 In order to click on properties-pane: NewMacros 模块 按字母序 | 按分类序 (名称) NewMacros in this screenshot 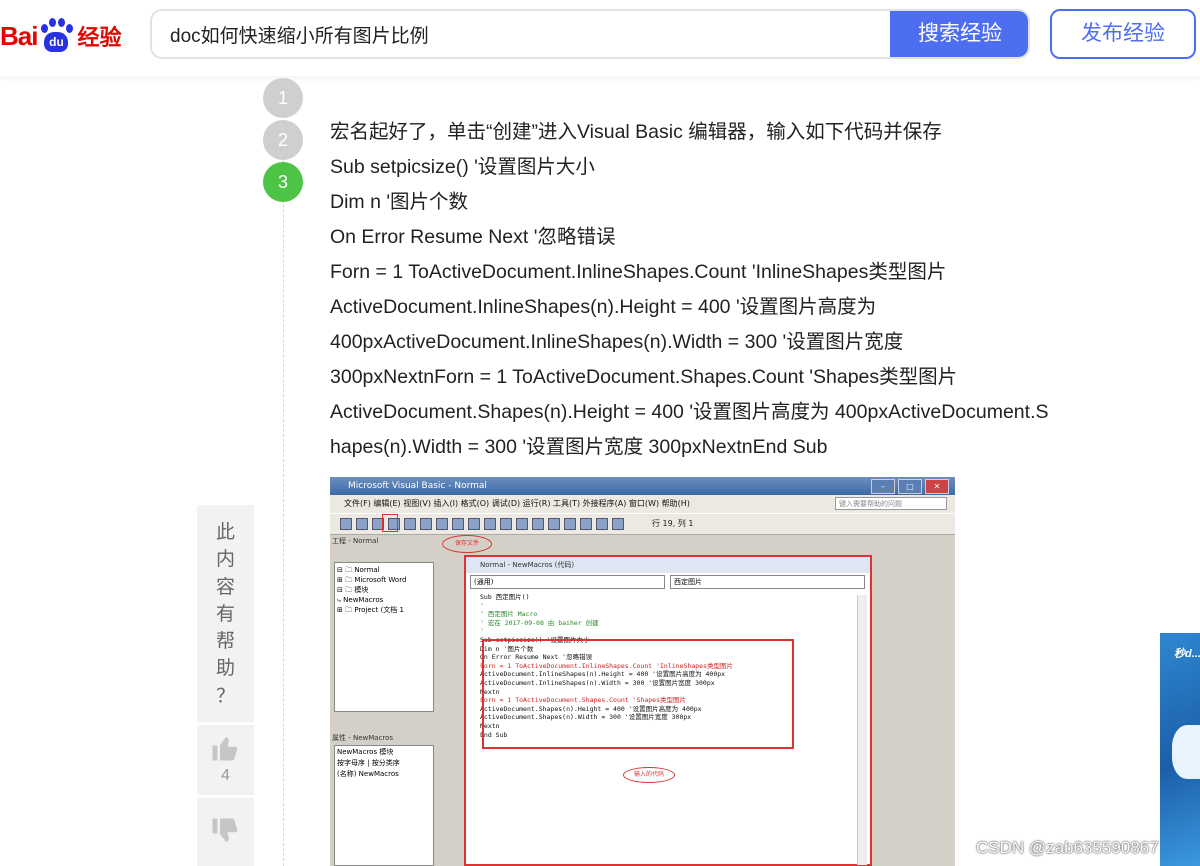, I will do `click(384, 805)`.